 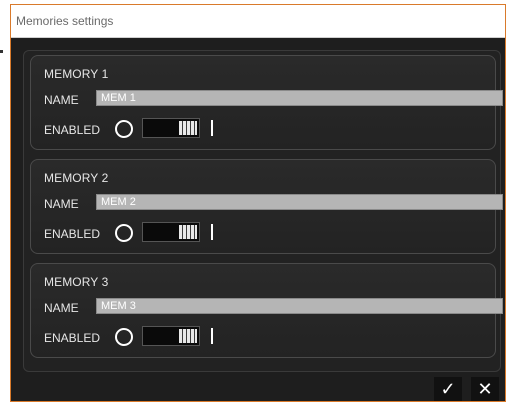 What do you see at coordinates (76, 178) in the screenshot?
I see `memory-title: MEMORY 2` at bounding box center [76, 178].